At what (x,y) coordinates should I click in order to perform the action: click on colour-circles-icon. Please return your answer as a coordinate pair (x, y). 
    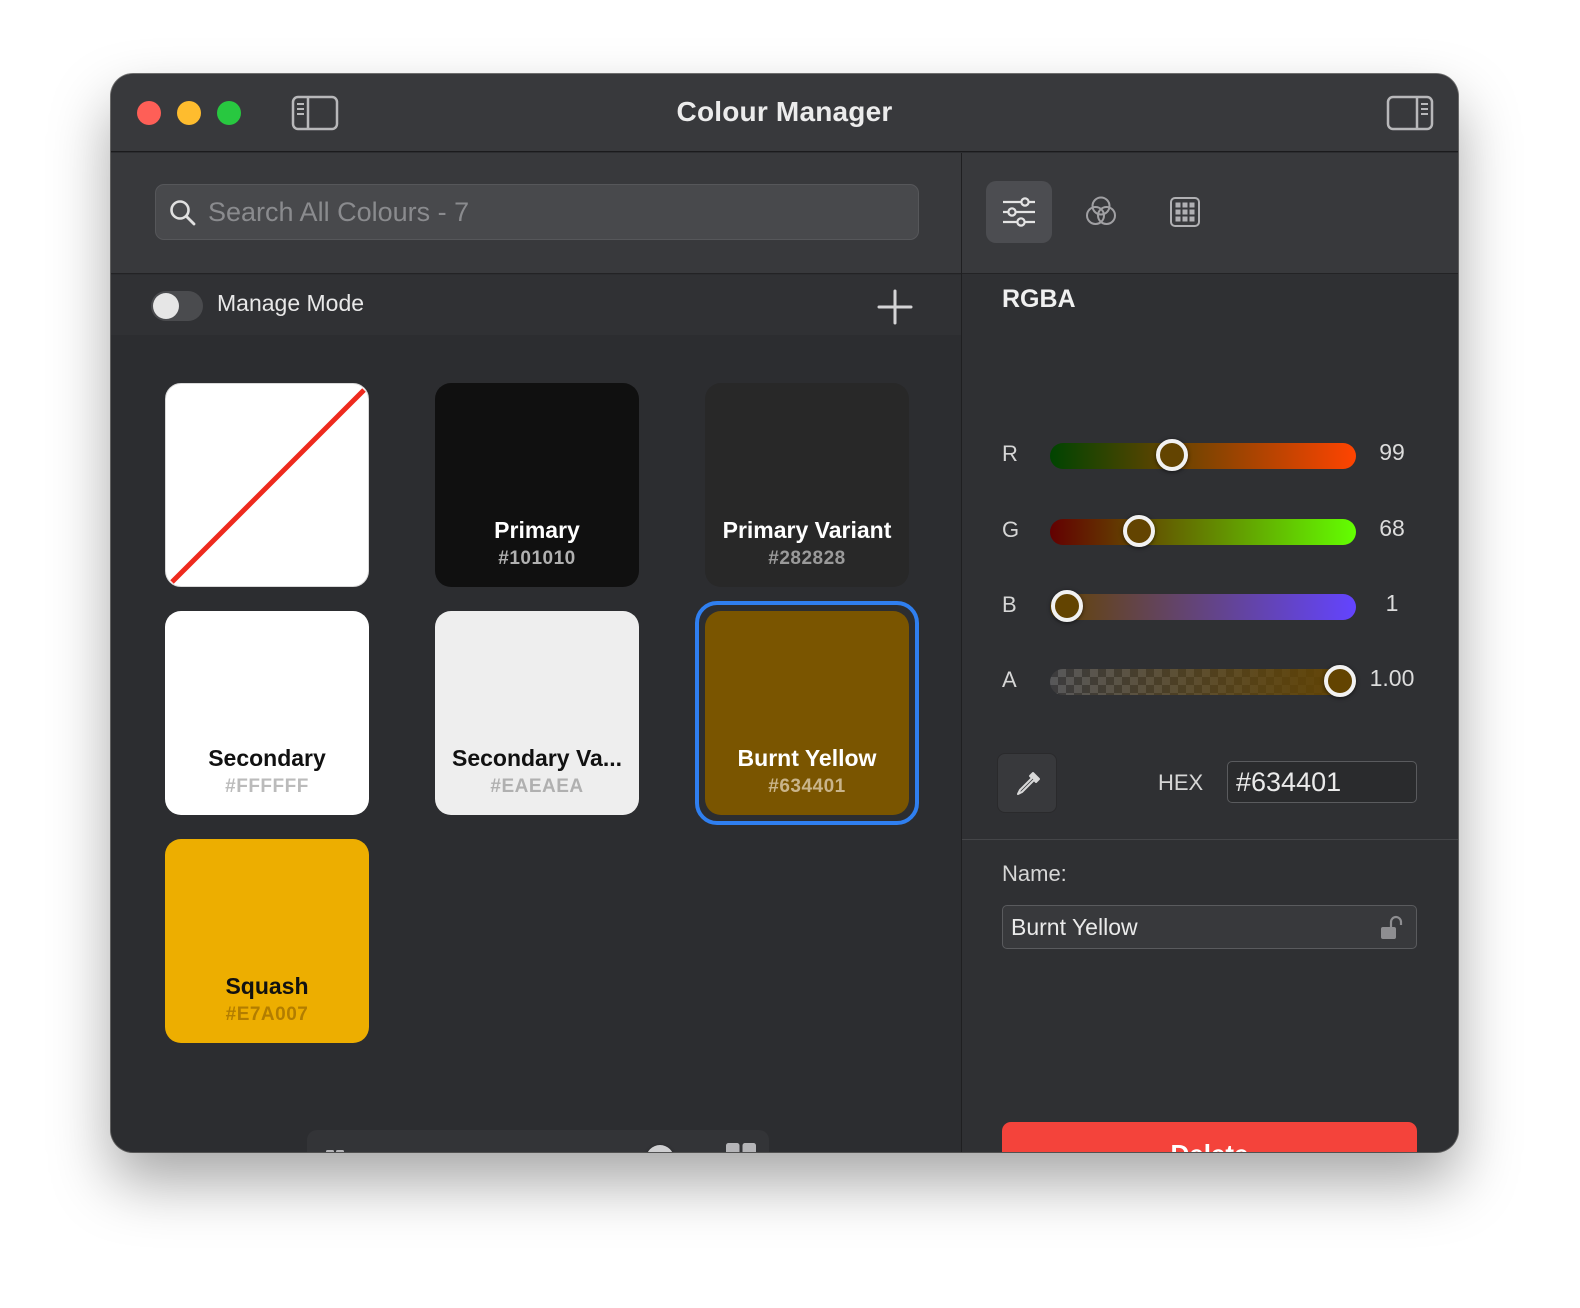
    Looking at the image, I should click on (1101, 210).